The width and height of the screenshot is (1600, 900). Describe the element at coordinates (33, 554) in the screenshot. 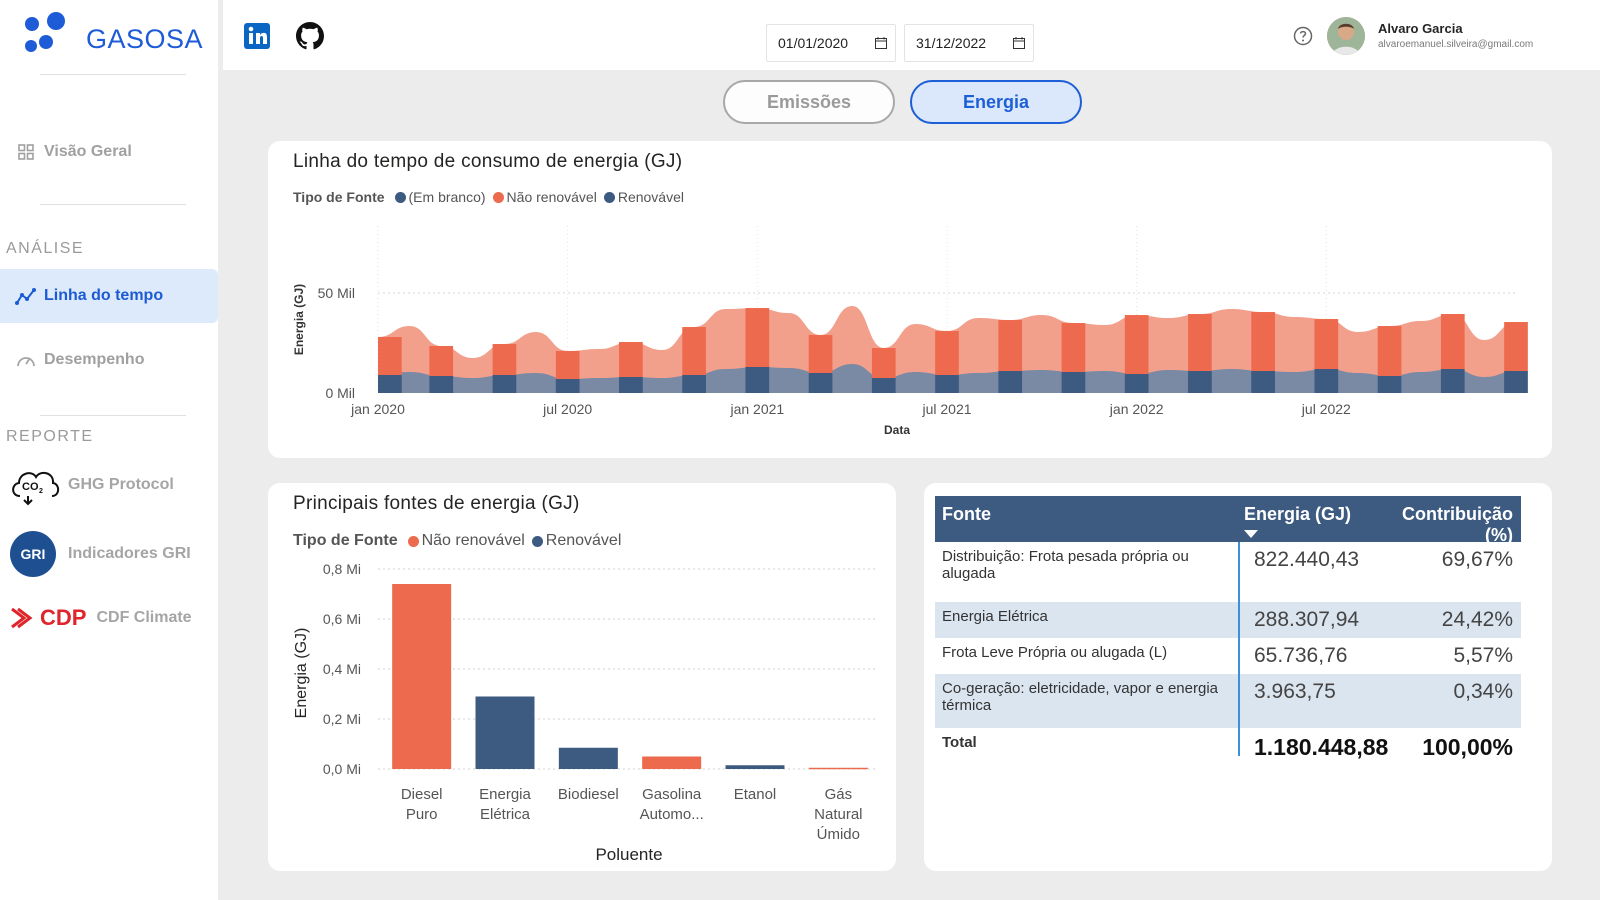

I see `gri-logo: GRI` at that location.